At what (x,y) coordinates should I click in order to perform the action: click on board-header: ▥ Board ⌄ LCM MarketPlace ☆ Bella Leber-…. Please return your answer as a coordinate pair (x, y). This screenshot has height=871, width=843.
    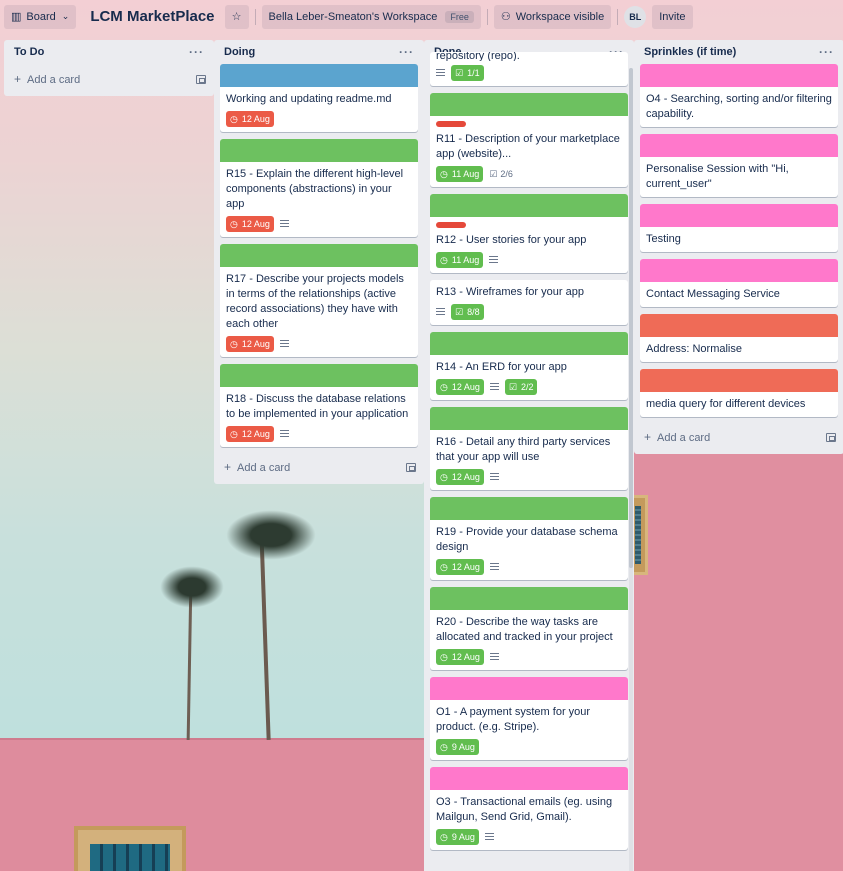
    Looking at the image, I should click on (421, 16).